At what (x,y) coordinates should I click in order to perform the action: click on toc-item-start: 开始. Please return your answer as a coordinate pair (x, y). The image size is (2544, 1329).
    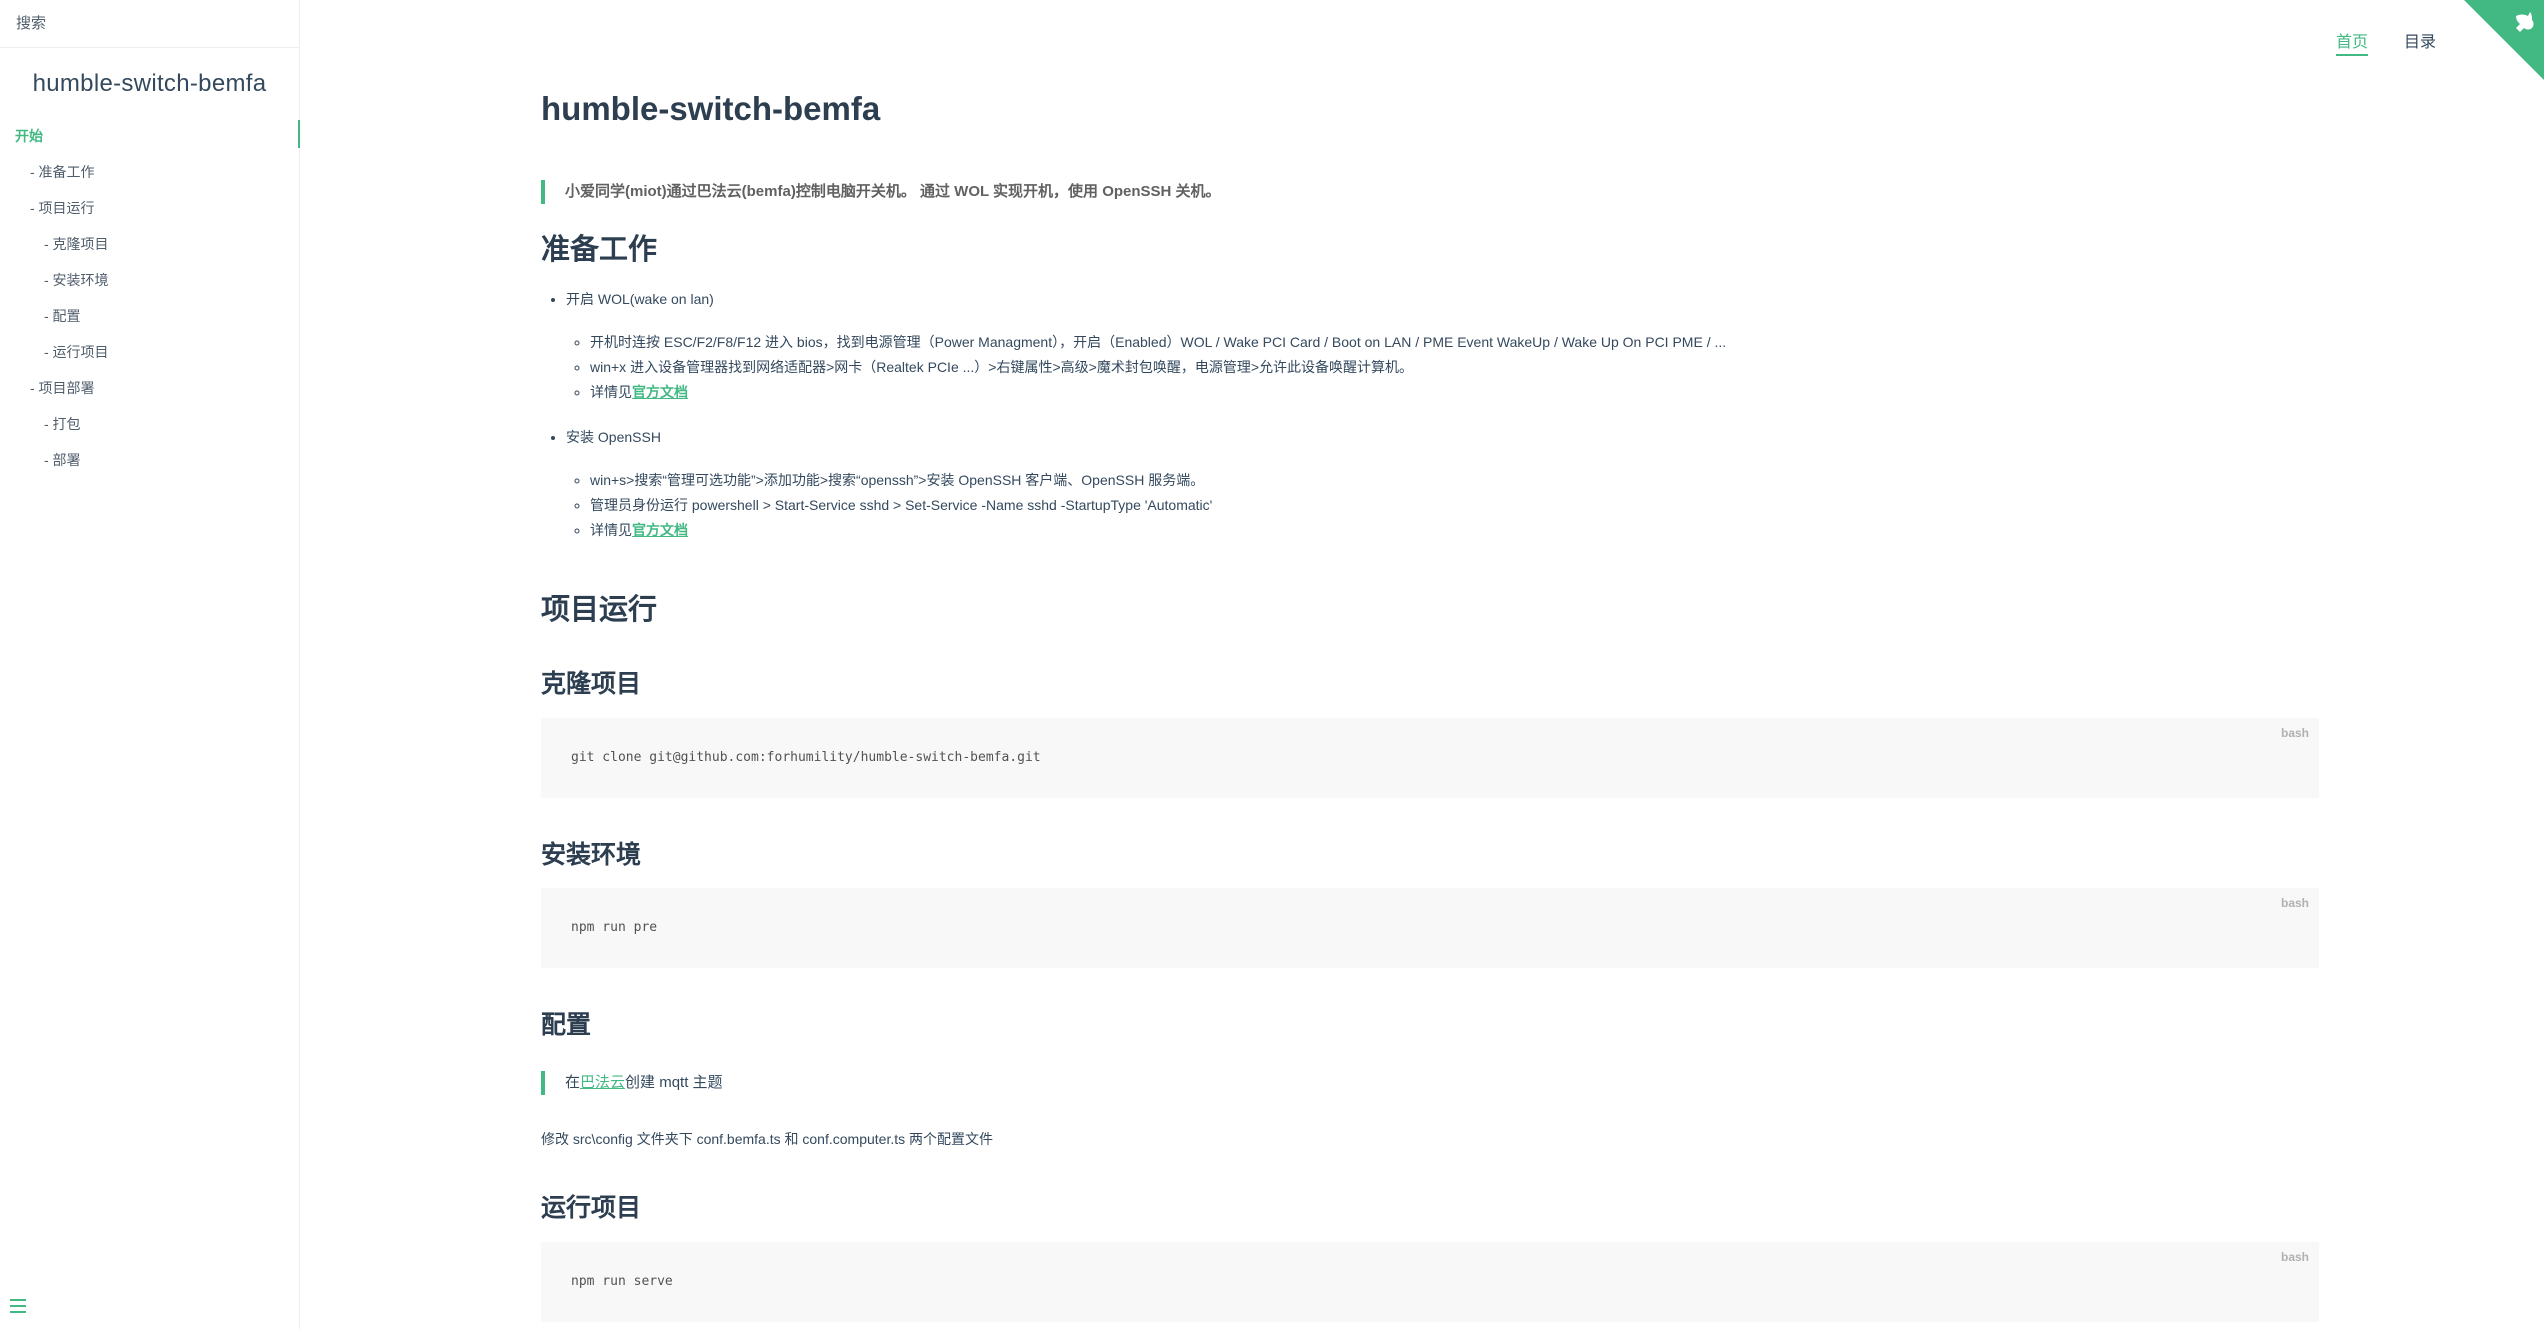
    Looking at the image, I should click on (150, 136).